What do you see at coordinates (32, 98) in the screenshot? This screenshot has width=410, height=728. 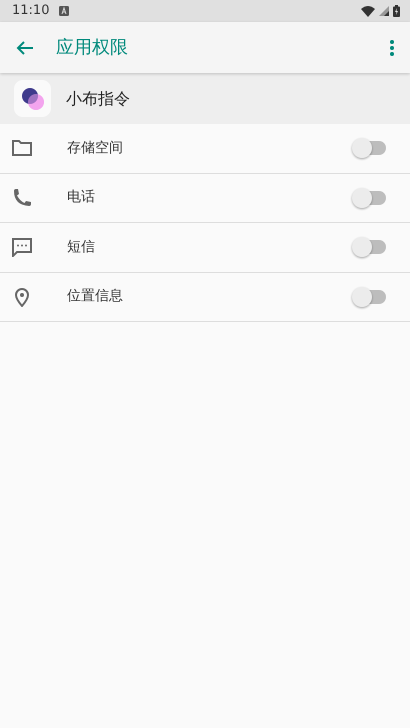 I see `app-icon` at bounding box center [32, 98].